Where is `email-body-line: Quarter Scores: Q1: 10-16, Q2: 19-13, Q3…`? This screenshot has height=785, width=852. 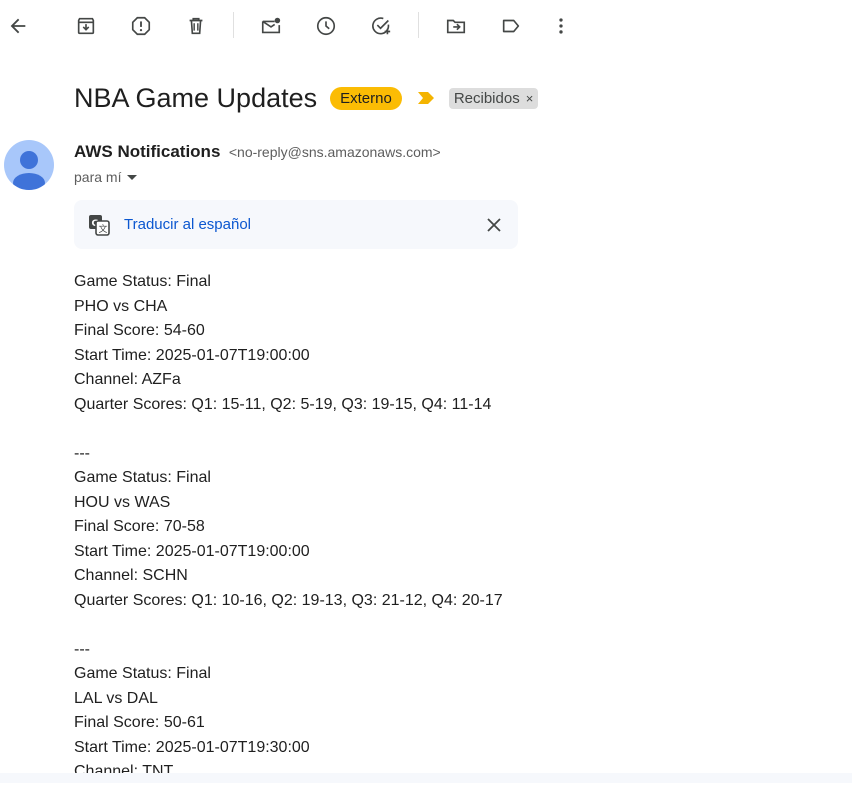 email-body-line: Quarter Scores: Q1: 10-16, Q2: 19-13, Q3… is located at coordinates (288, 600).